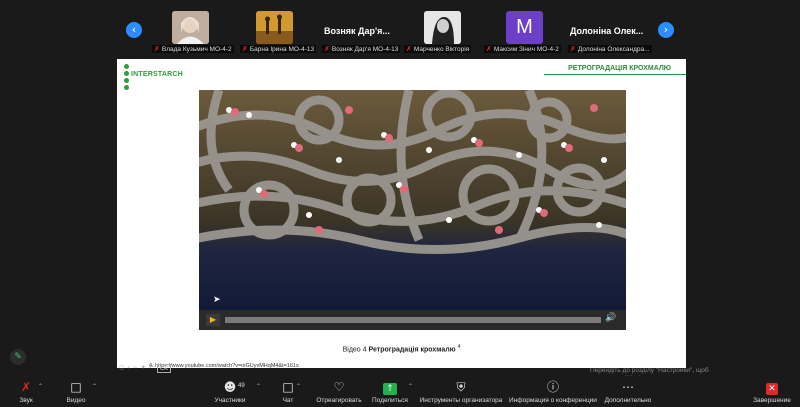  What do you see at coordinates (128, 368) in the screenshot?
I see `arrow-tool-icon: ‹` at bounding box center [128, 368].